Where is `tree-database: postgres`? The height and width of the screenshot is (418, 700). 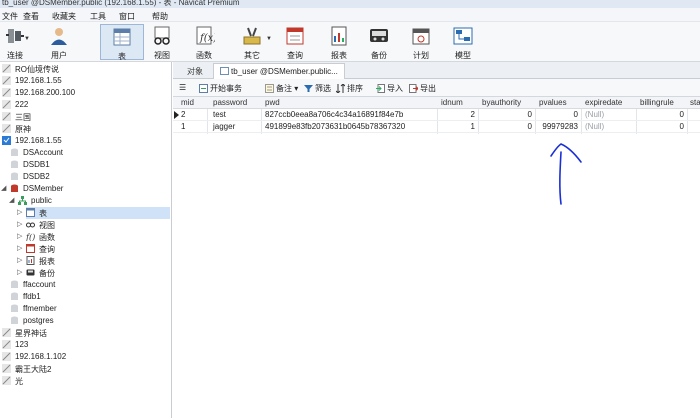
tree-database: postgres is located at coordinates (90, 321).